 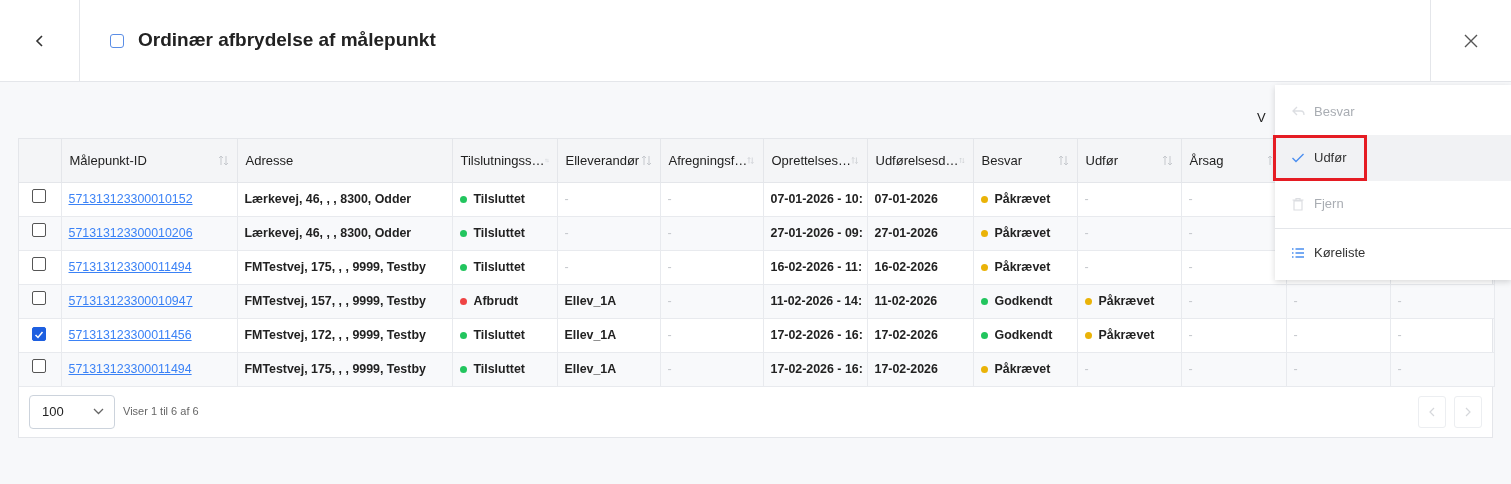 What do you see at coordinates (816, 198) in the screenshot?
I see `table-cell: 07-01-2026 - 10:` at bounding box center [816, 198].